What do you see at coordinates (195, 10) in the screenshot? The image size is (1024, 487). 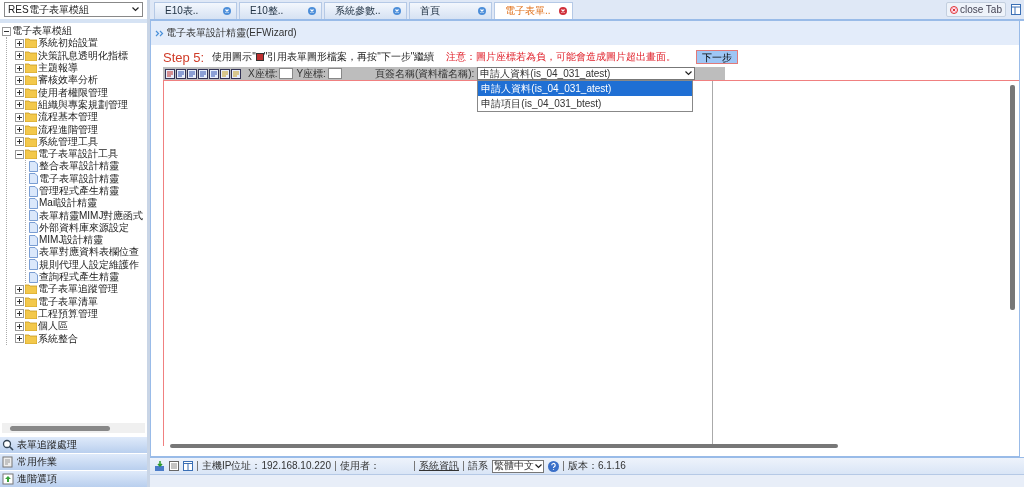 I see `tab: E10表..` at bounding box center [195, 10].